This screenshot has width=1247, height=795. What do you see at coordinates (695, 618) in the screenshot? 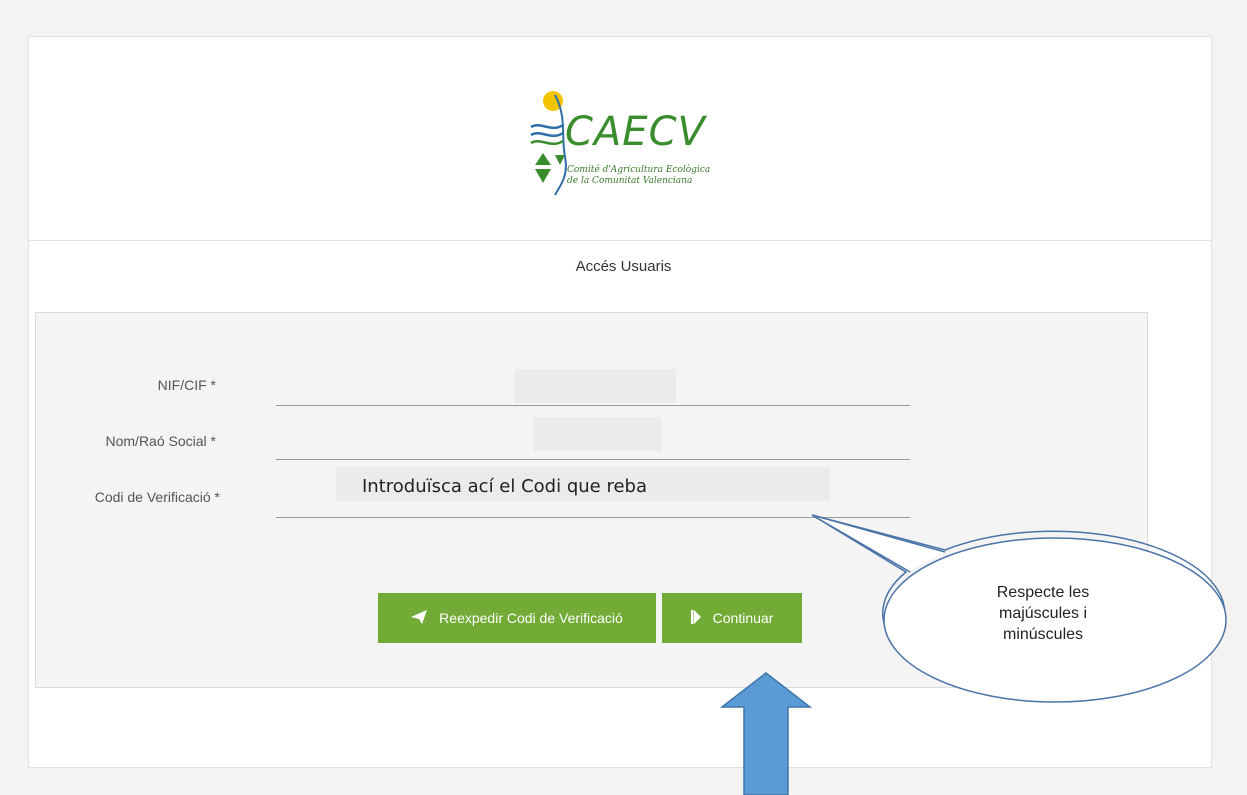
I see `skip-forward-icon` at bounding box center [695, 618].